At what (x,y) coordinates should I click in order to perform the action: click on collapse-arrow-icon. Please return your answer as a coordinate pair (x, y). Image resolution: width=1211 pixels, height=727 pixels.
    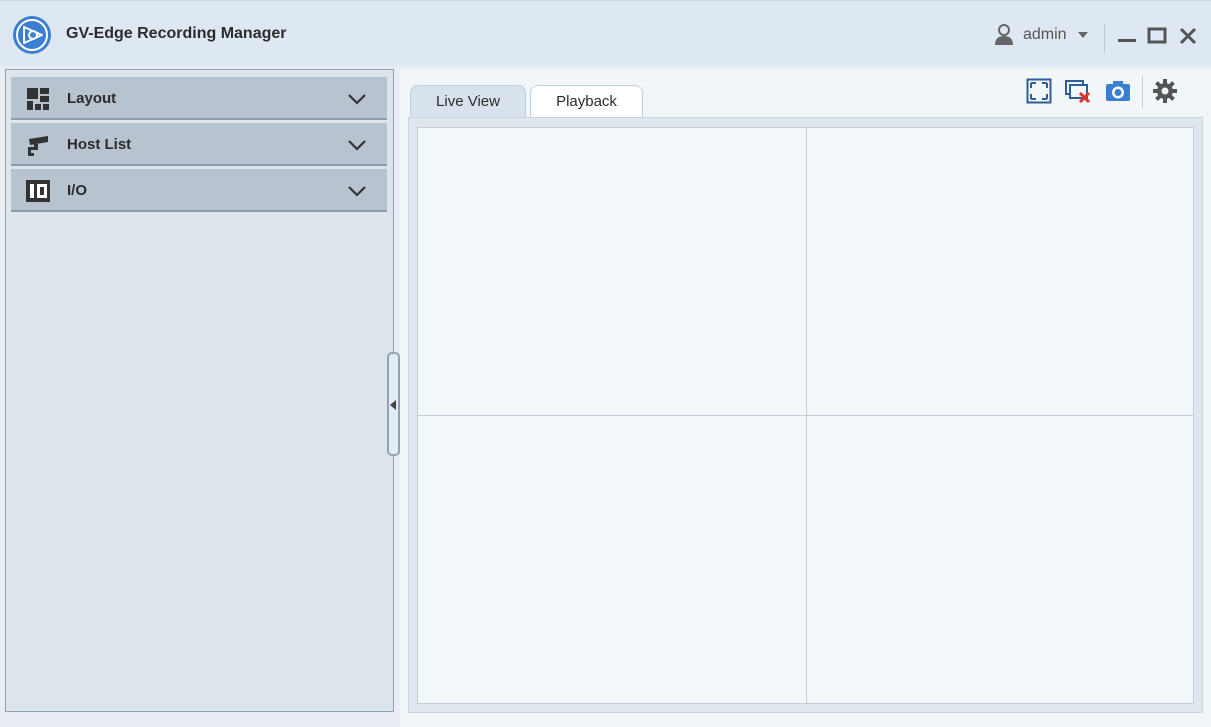
    Looking at the image, I should click on (393, 405).